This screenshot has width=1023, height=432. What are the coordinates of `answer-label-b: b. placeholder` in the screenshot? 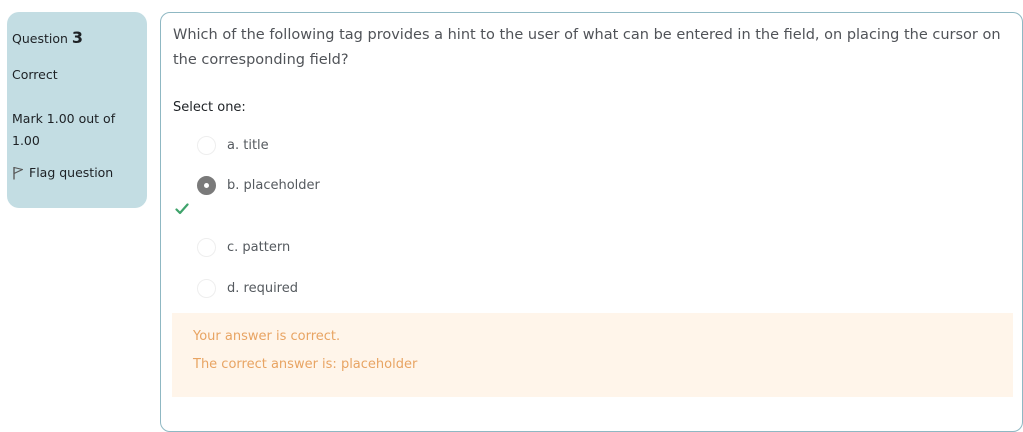 It's located at (273, 185).